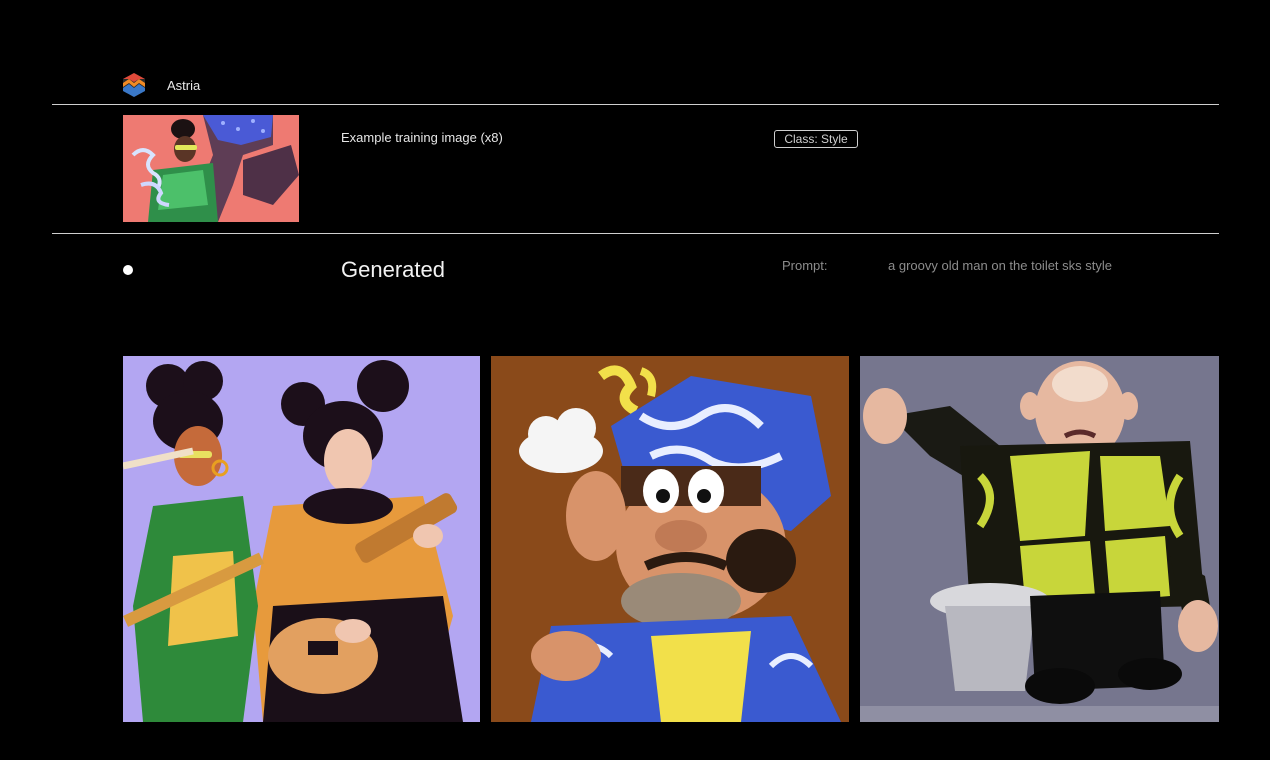  Describe the element at coordinates (160, 85) in the screenshot. I see `header: Astria` at that location.